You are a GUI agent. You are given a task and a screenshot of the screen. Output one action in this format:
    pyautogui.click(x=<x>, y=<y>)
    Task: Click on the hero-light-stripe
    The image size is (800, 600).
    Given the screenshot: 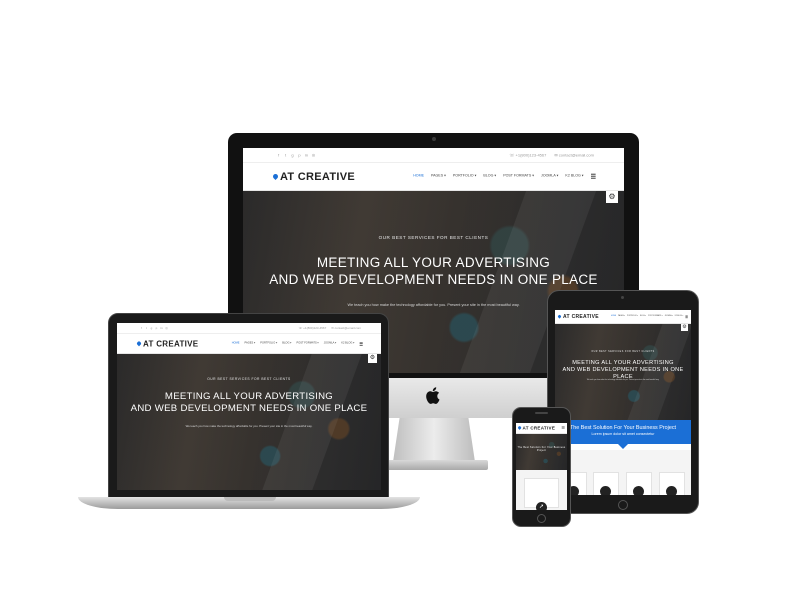 What is the action you would take?
    pyautogui.click(x=312, y=422)
    